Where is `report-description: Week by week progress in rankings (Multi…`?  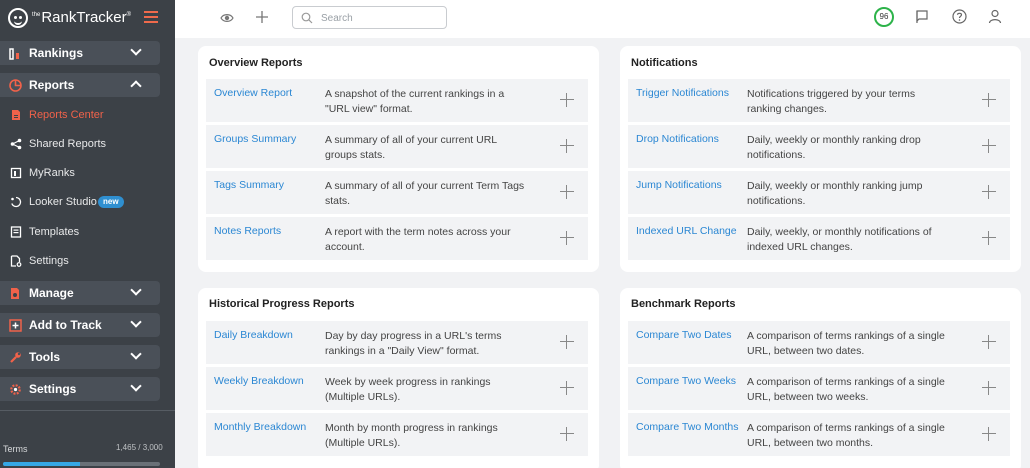 report-description: Week by week progress in rankings (Multi… is located at coordinates (408, 389).